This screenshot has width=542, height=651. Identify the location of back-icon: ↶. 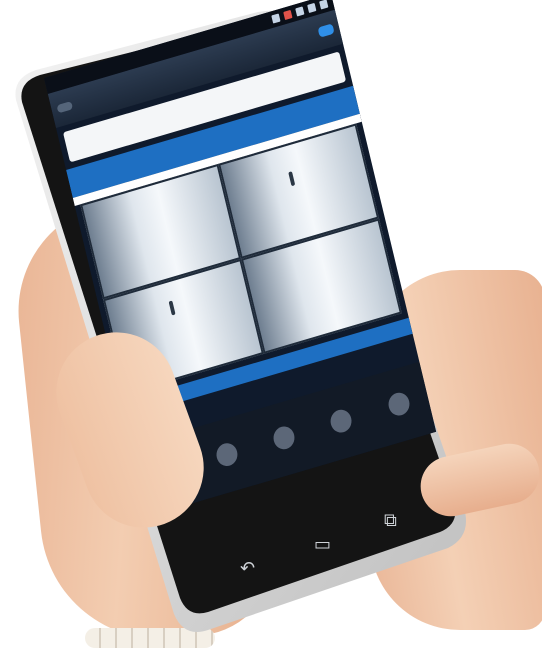
(247, 568).